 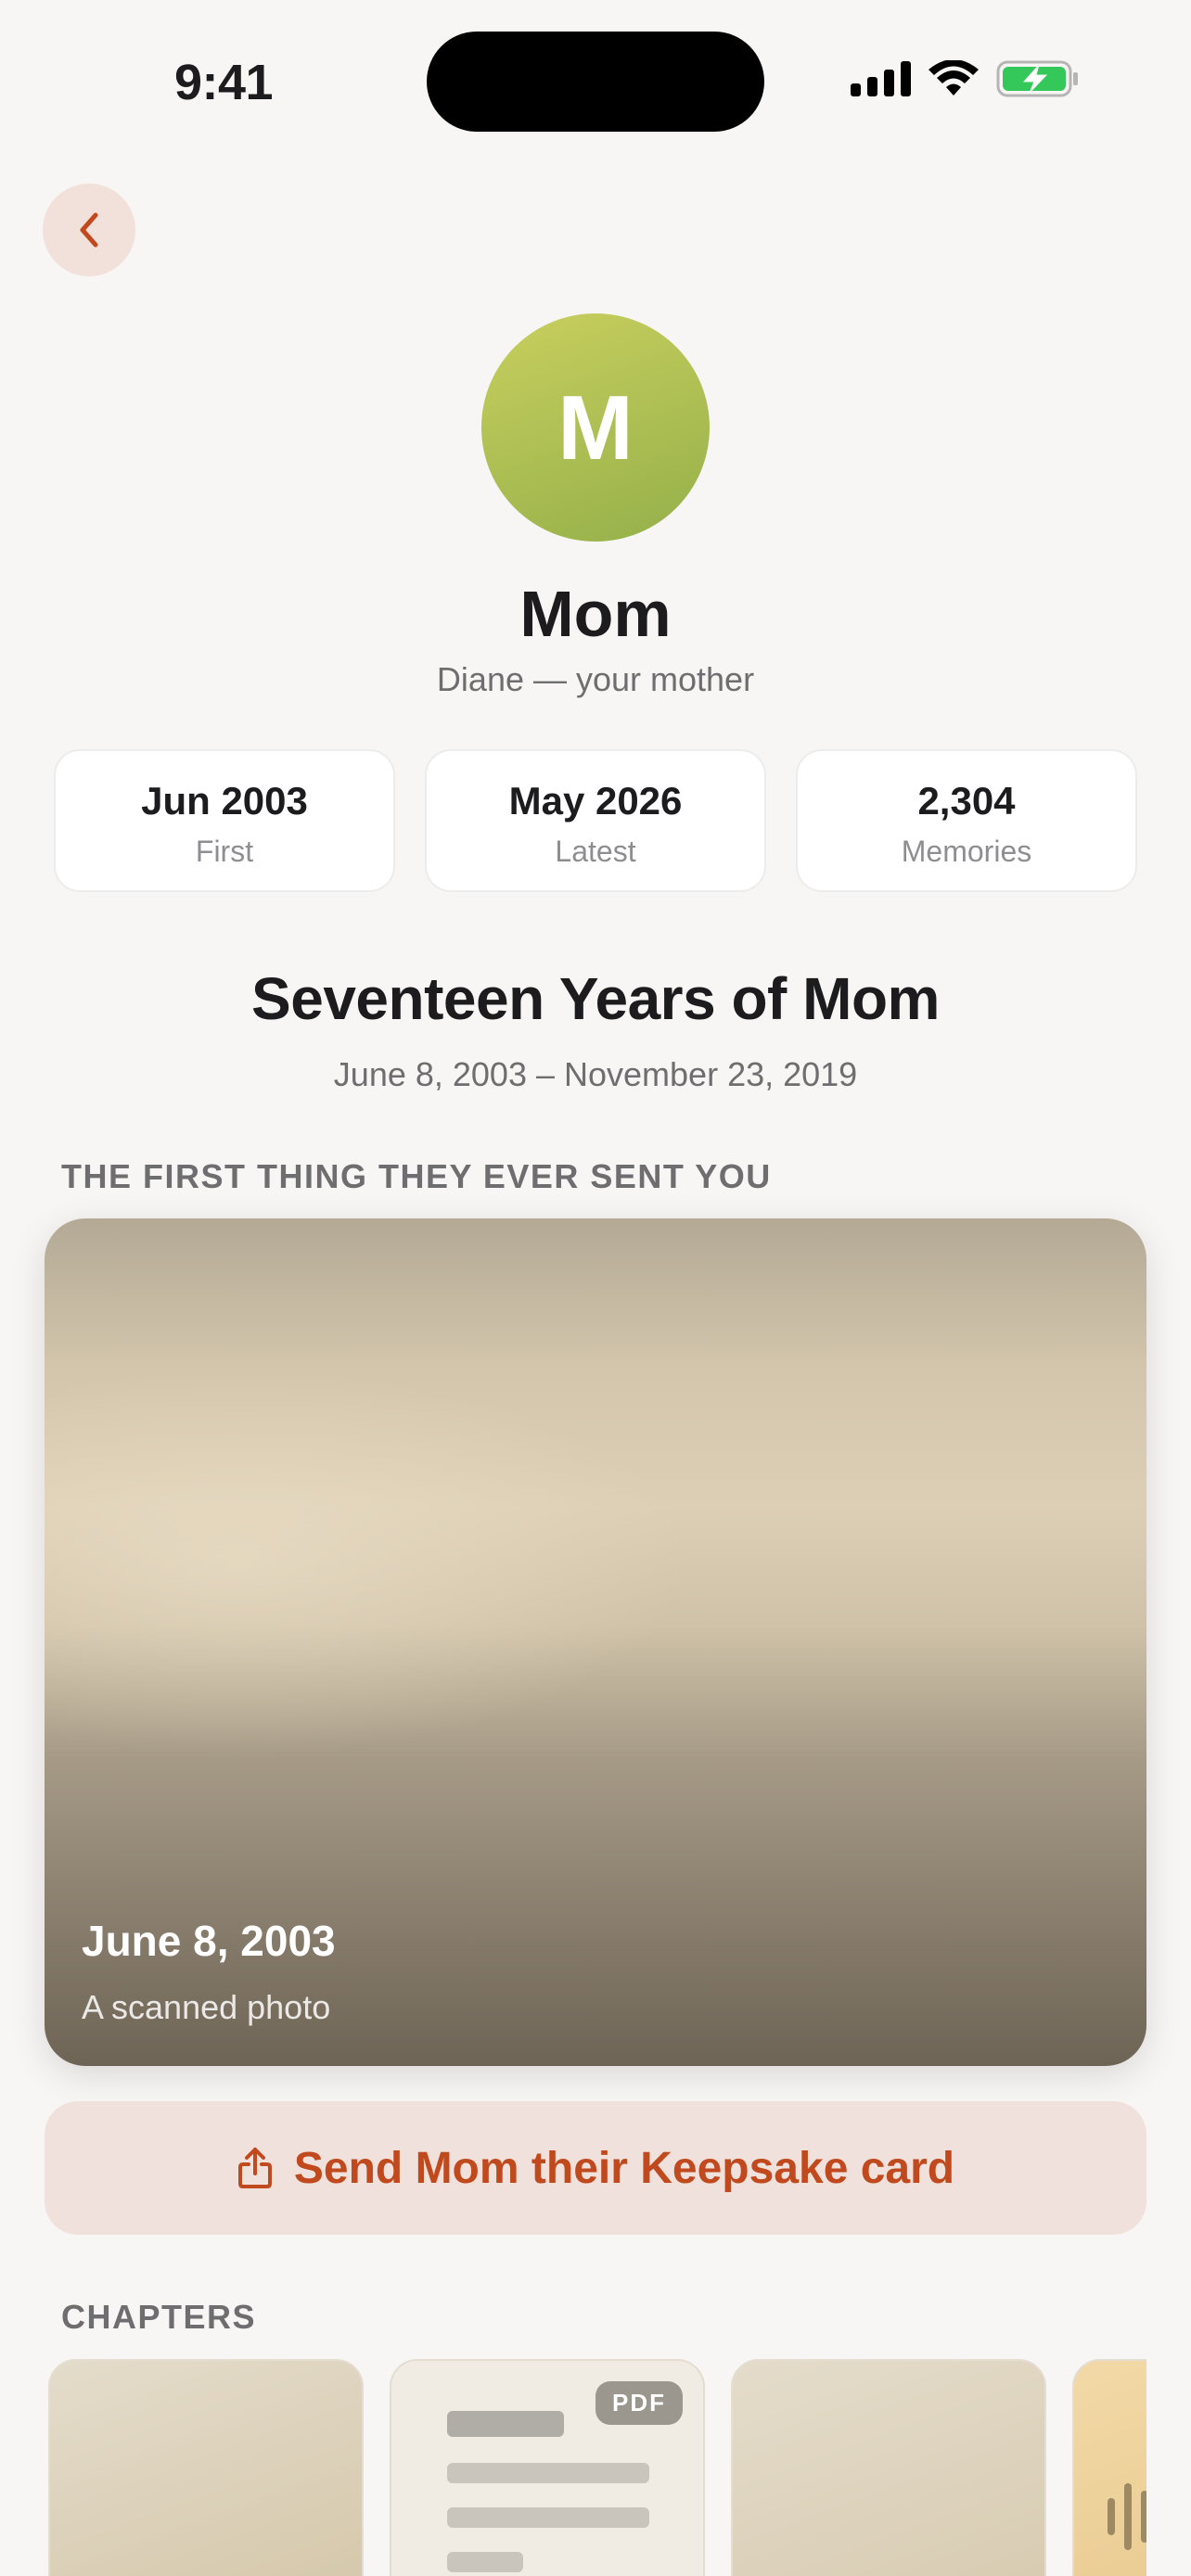 I want to click on stat-label: Memories, so click(x=966, y=851).